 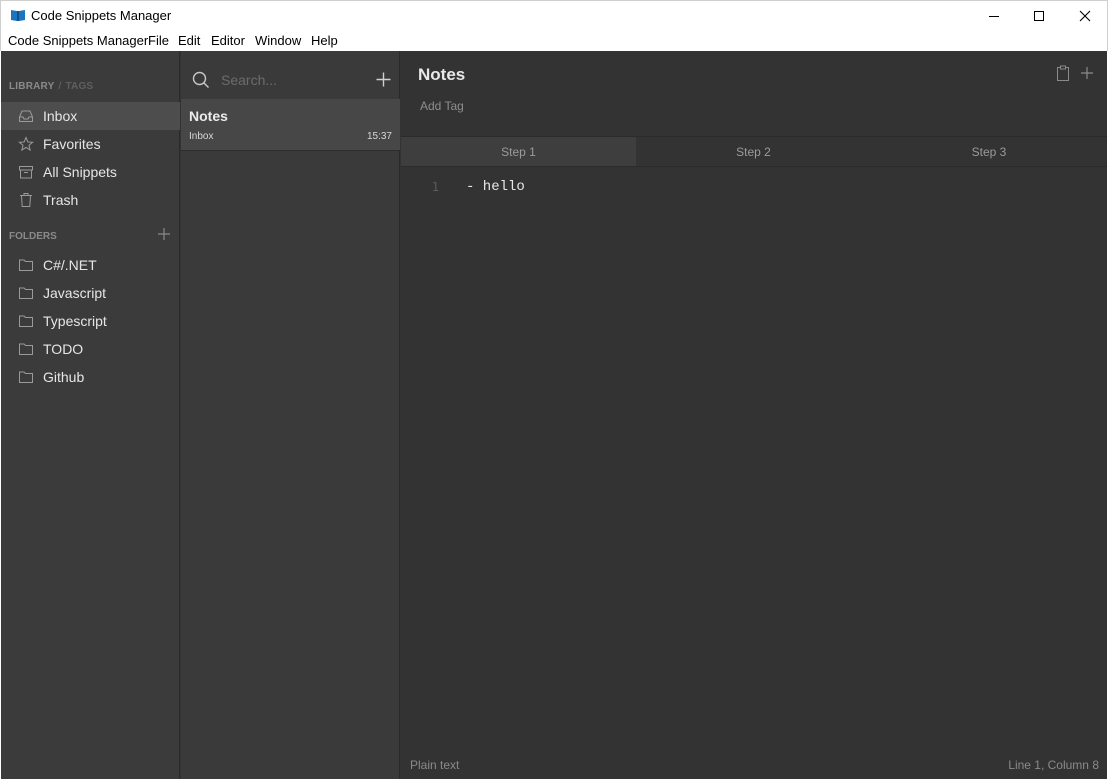 I want to click on add-tag-input: Add Tag, so click(x=442, y=106).